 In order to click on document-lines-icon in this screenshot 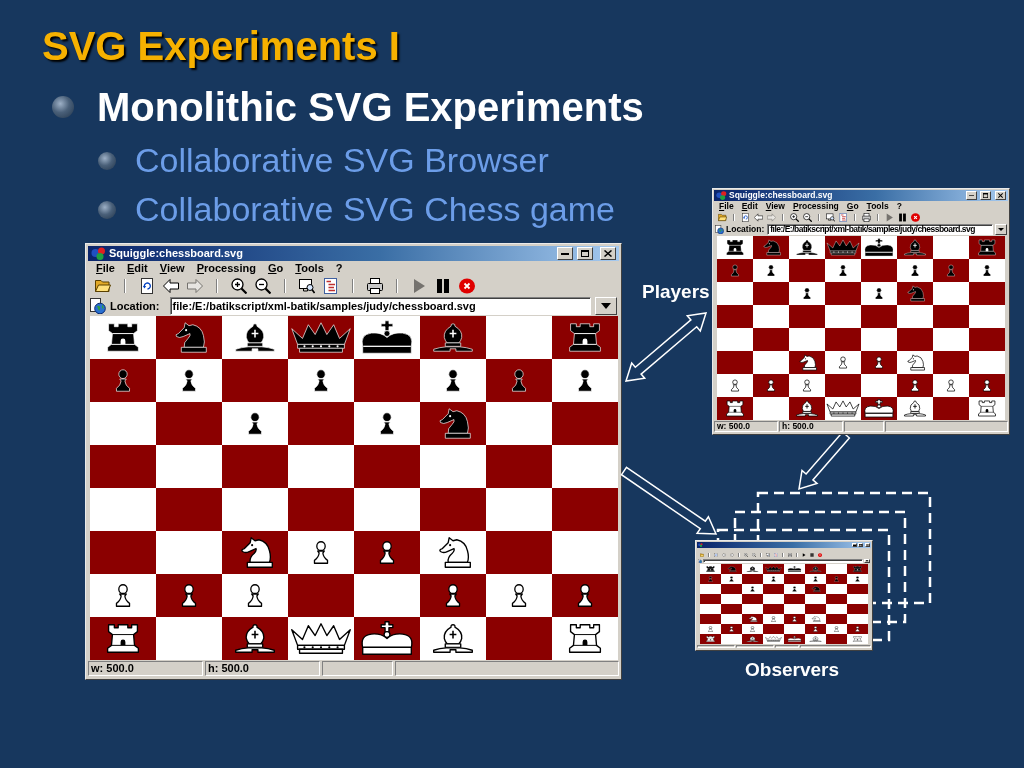, I will do `click(331, 286)`.